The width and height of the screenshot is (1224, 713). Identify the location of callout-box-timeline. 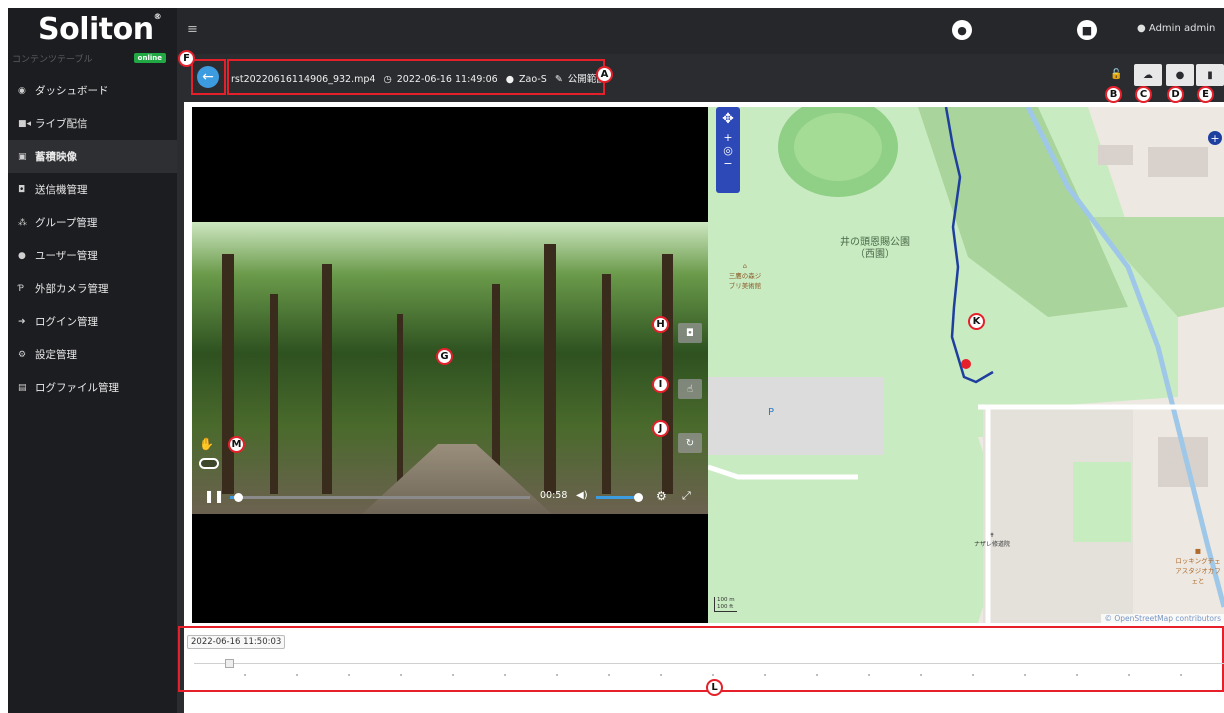
(701, 659).